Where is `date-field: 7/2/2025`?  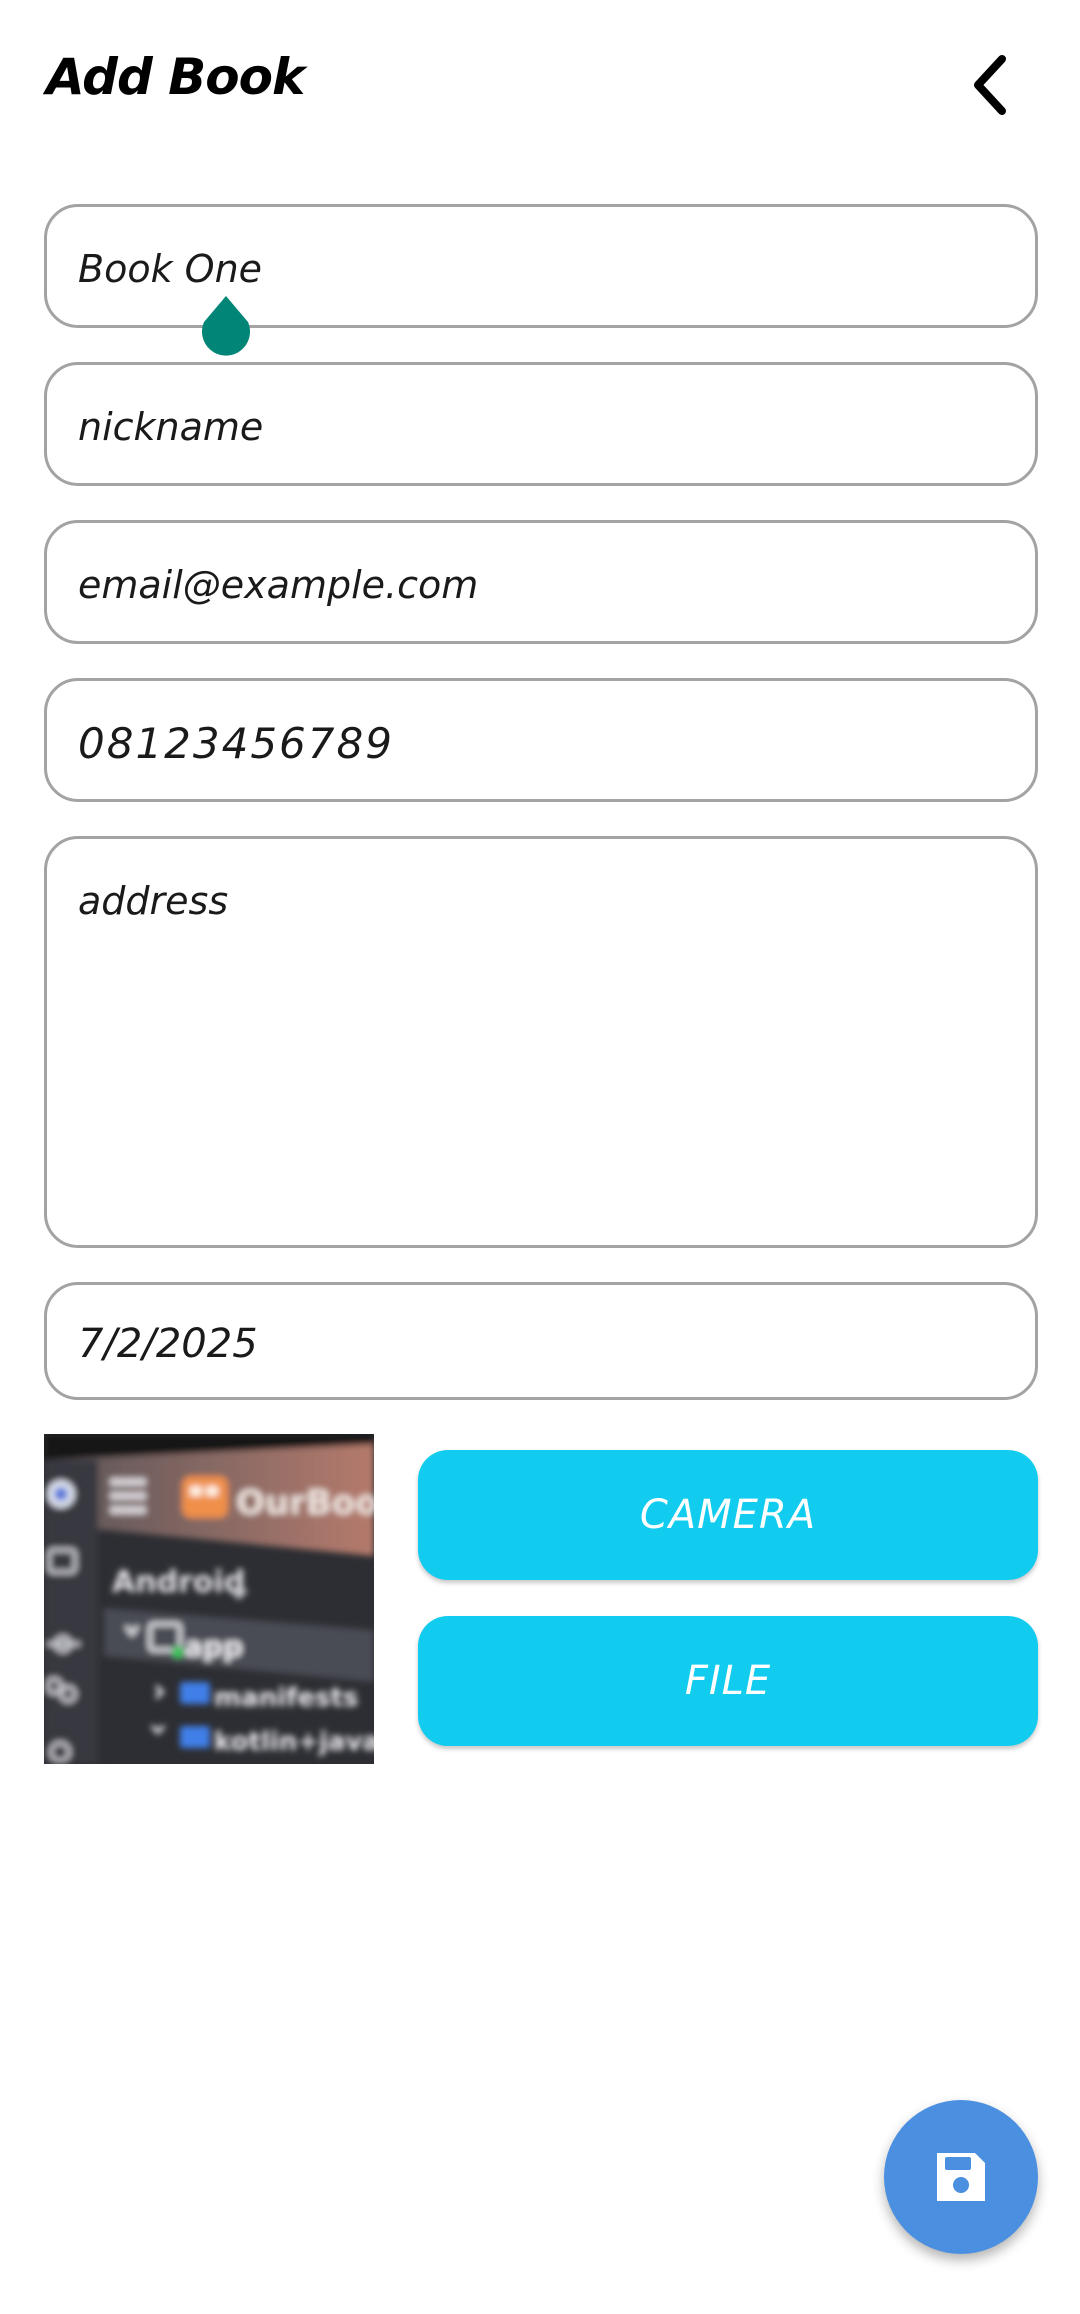 date-field: 7/2/2025 is located at coordinates (541, 1341).